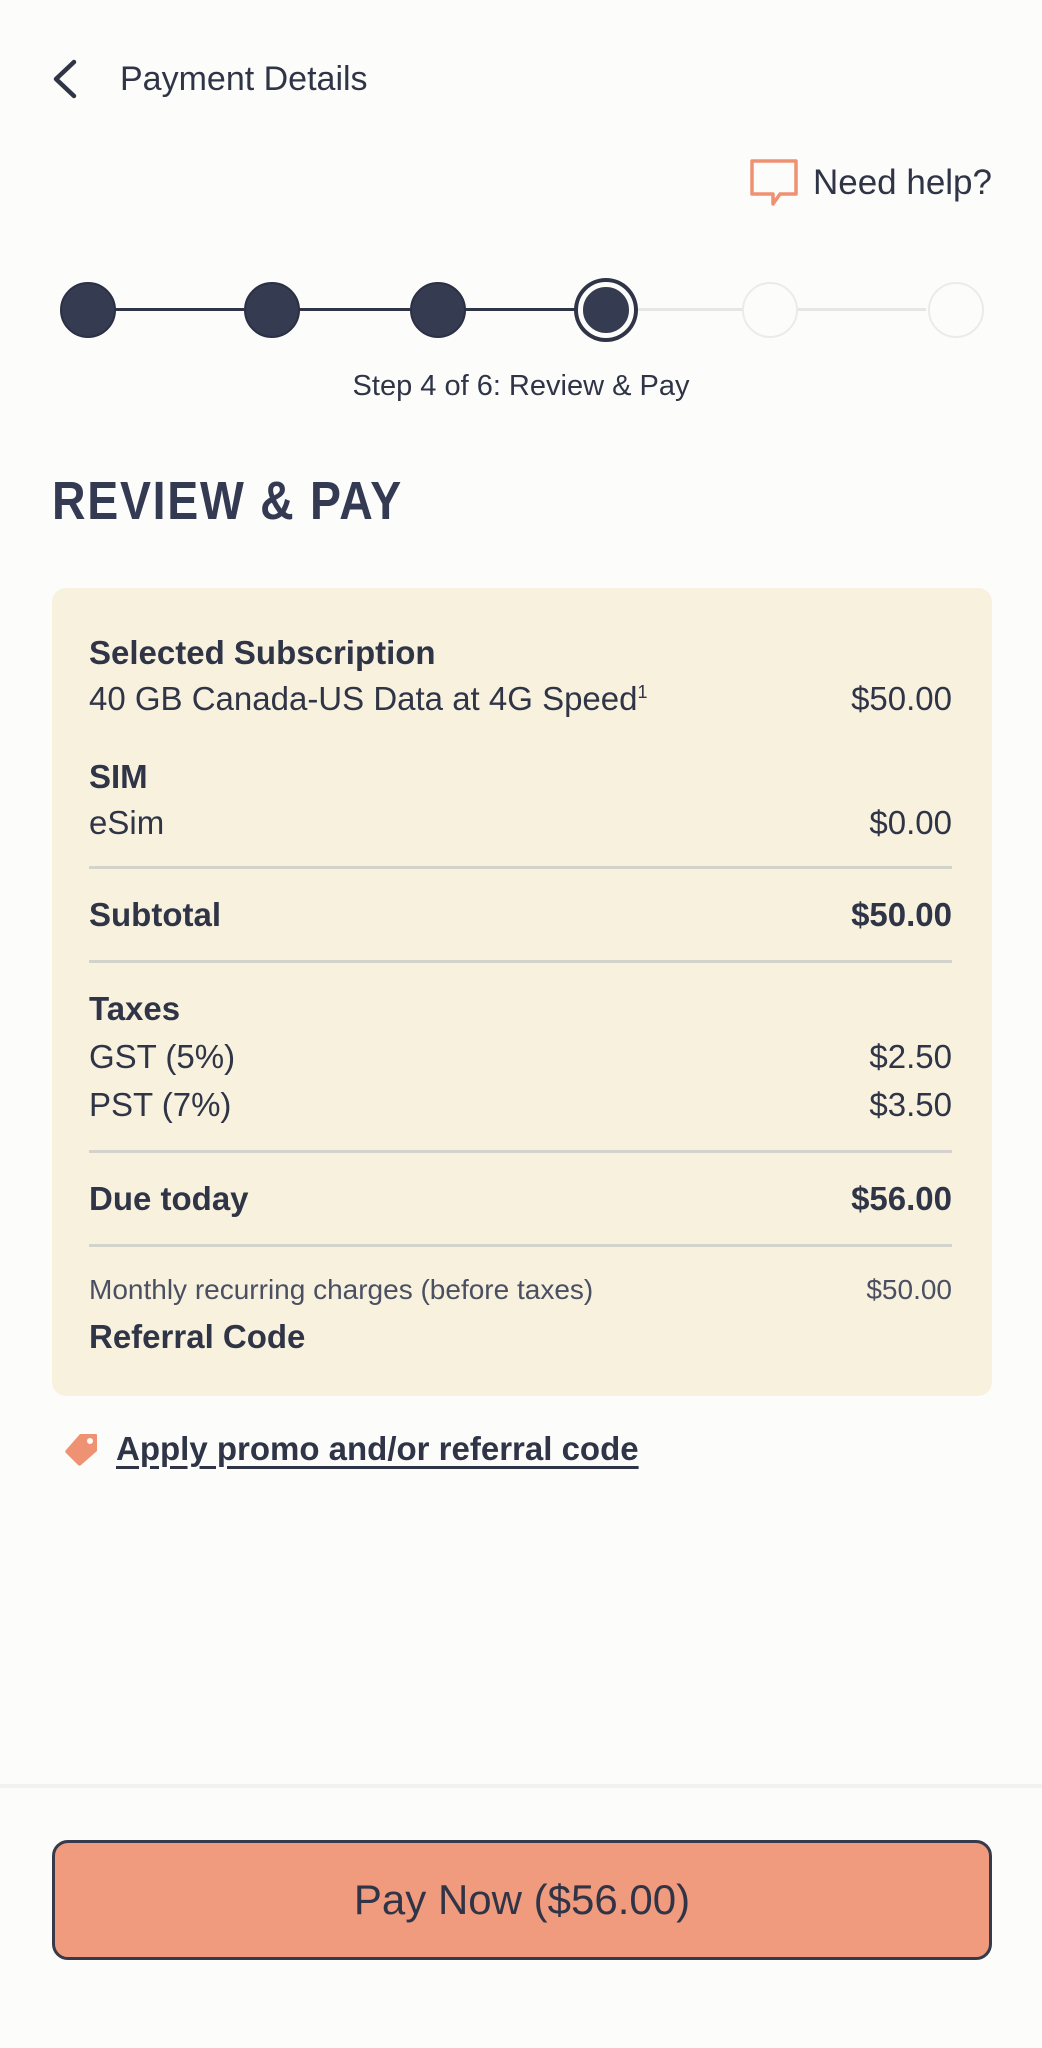 This screenshot has height=2048, width=1042. I want to click on monthly-charges-value: $50.00, so click(909, 1289).